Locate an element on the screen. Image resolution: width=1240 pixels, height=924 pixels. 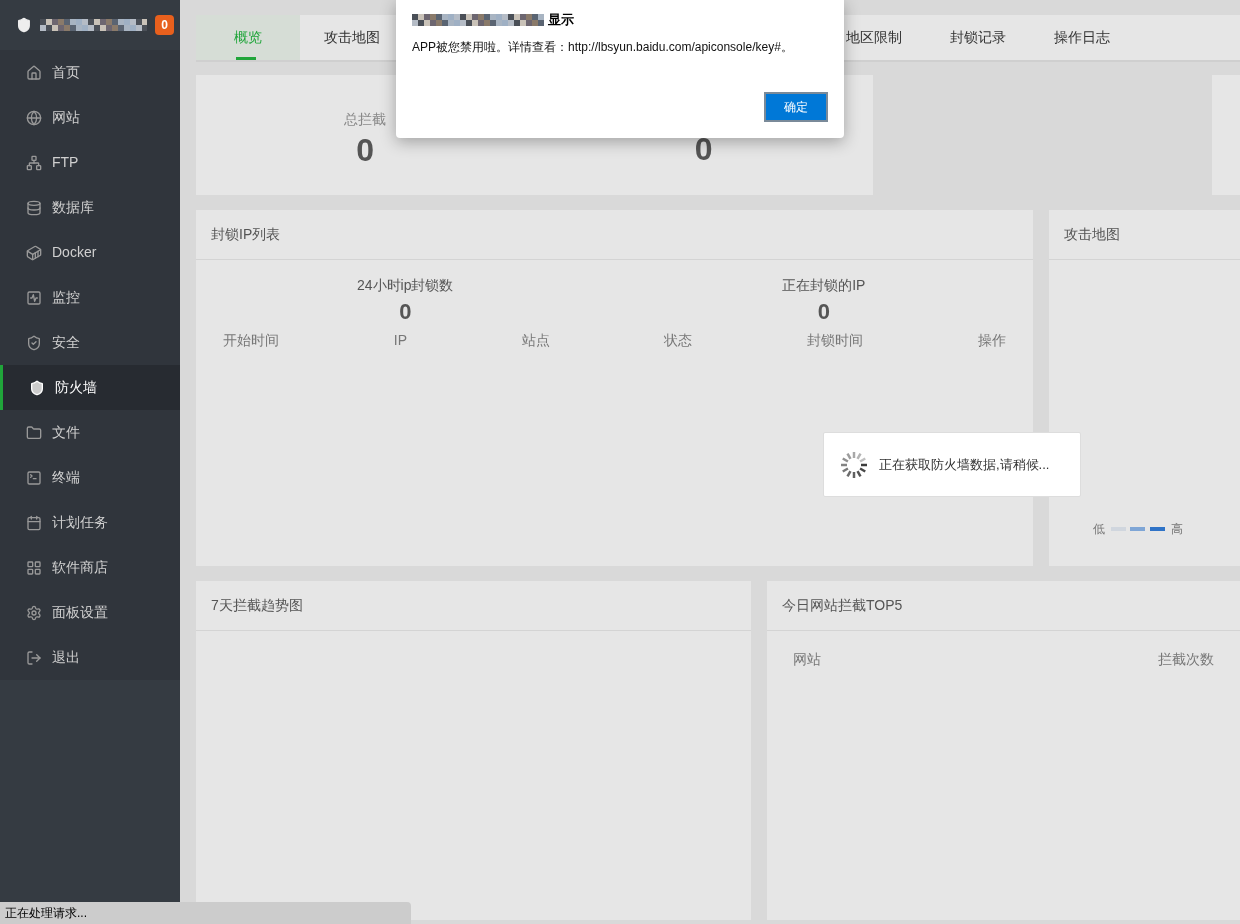
spinner-icon is located at coordinates (854, 464).